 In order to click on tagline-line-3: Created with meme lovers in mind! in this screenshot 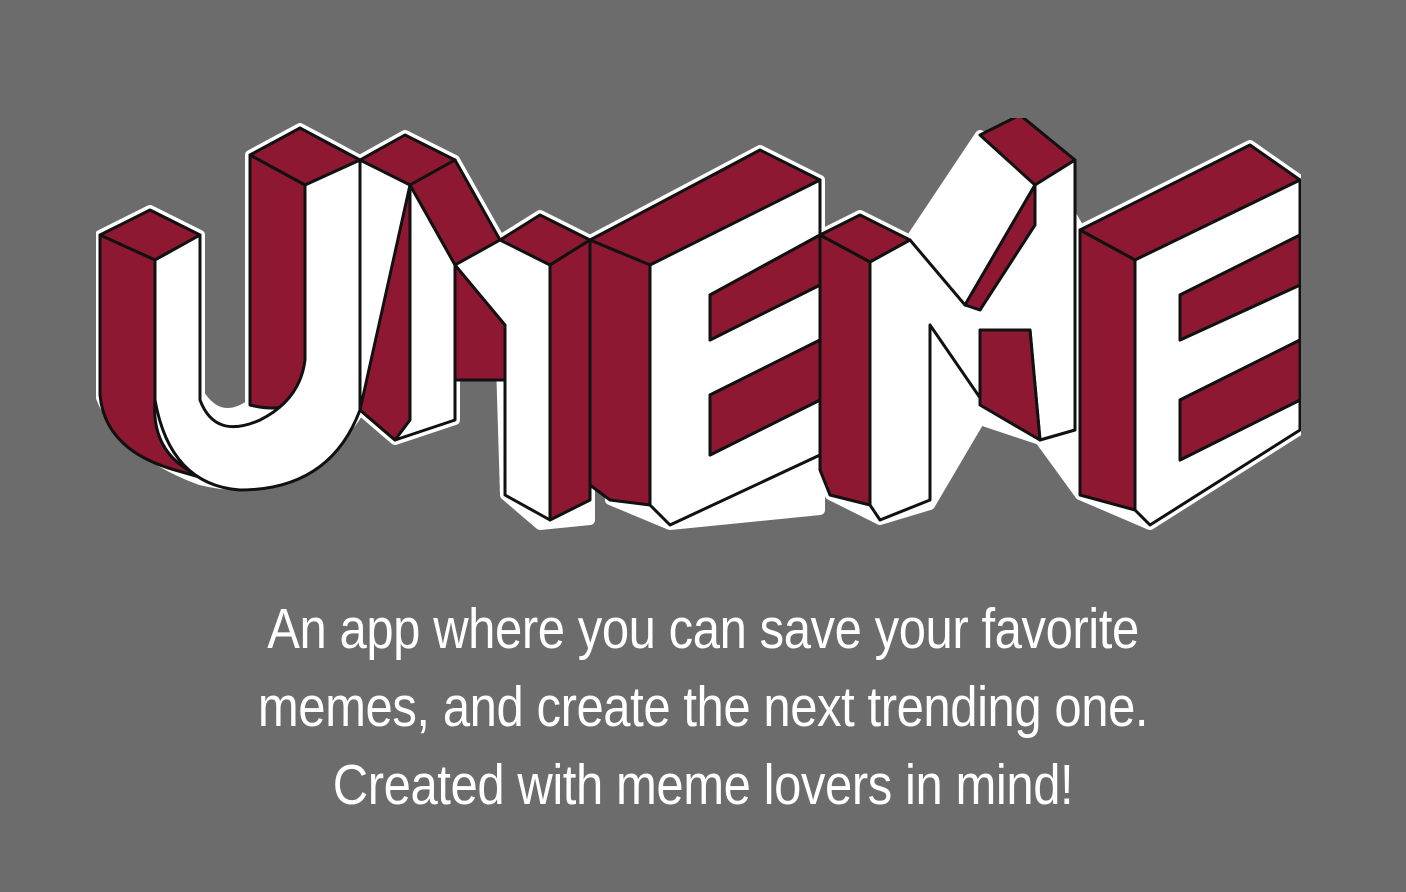, I will do `click(703, 785)`.